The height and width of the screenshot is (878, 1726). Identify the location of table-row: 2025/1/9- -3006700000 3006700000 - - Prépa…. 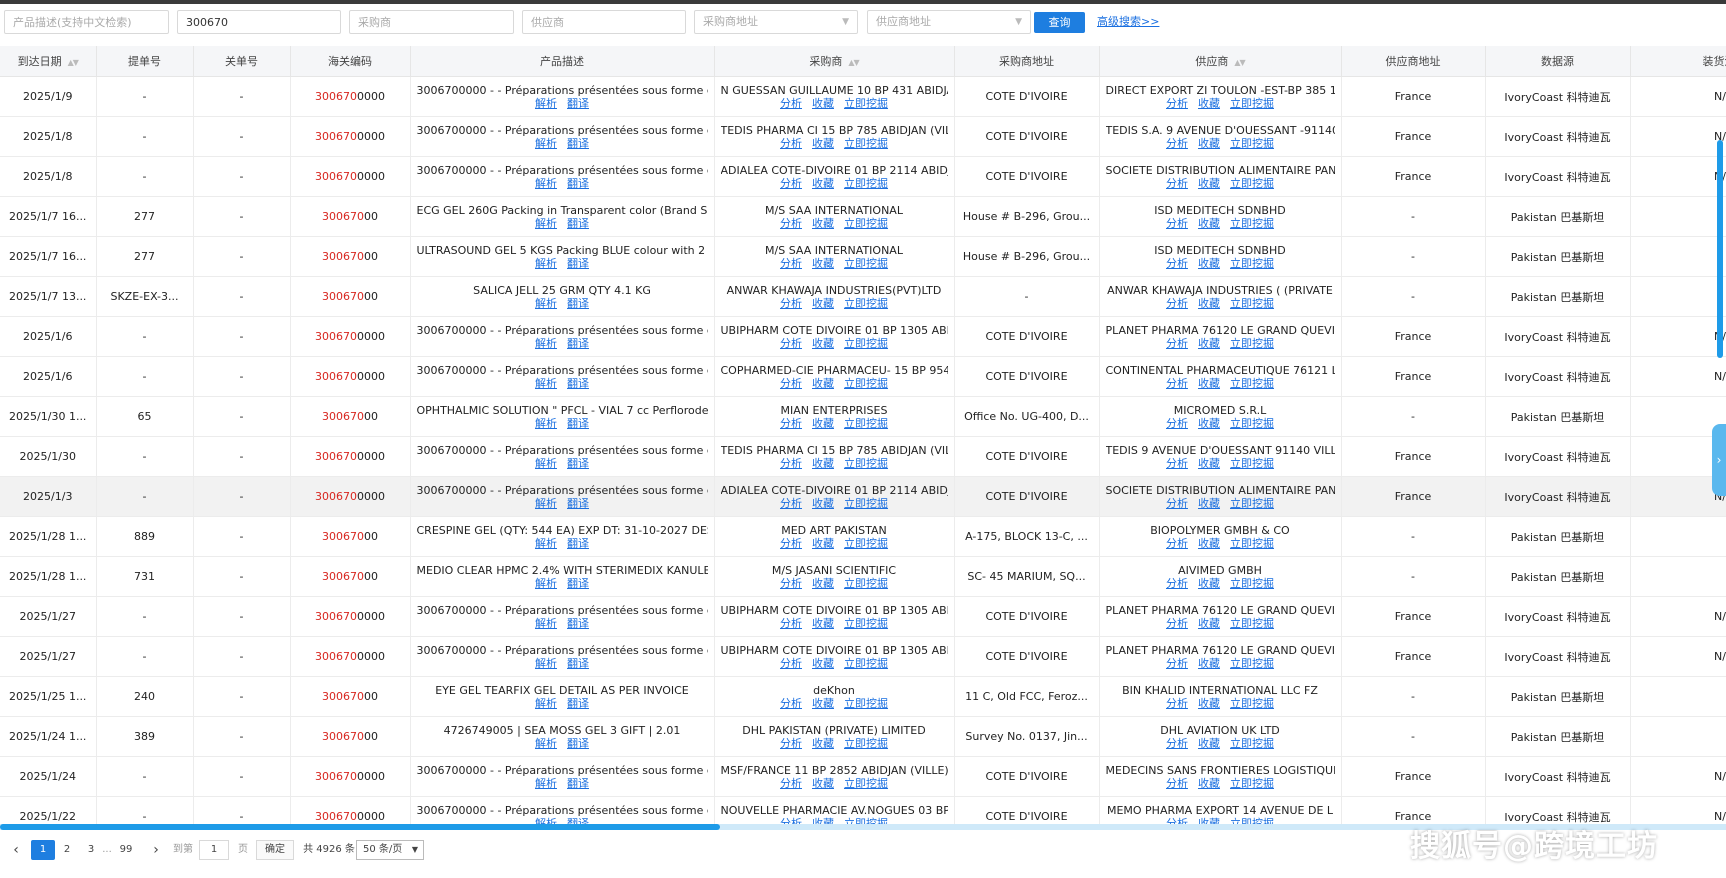
(863, 96).